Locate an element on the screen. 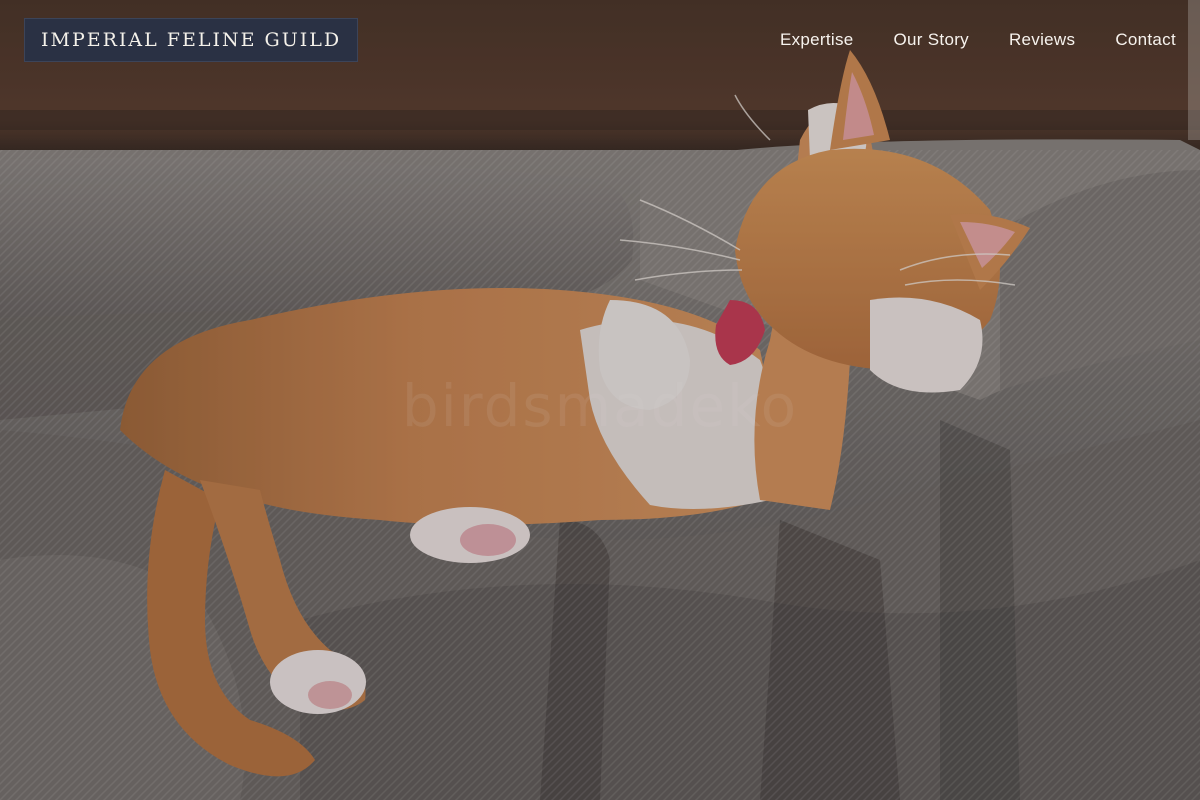 The image size is (1200, 800). nav-link-expertise: Expertise is located at coordinates (817, 40).